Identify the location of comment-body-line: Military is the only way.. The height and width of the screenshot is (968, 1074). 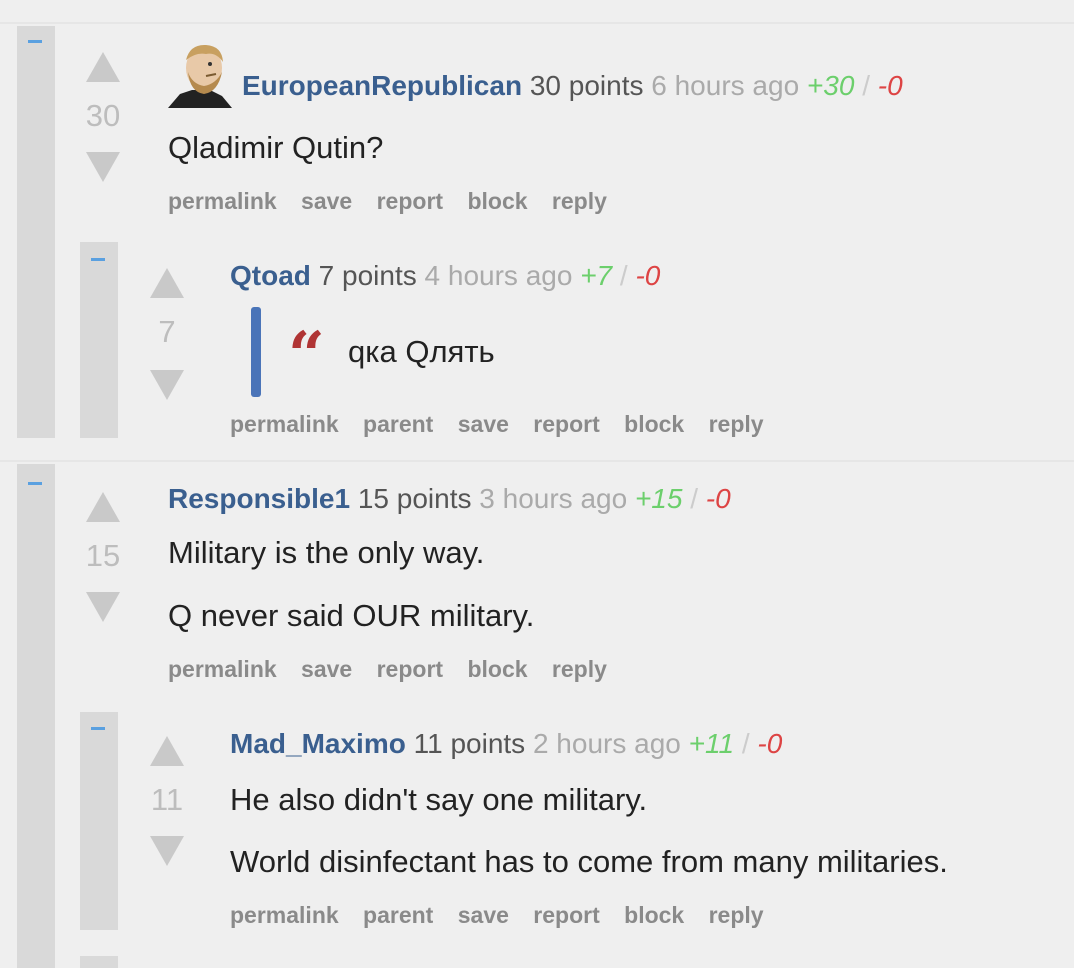
(326, 552).